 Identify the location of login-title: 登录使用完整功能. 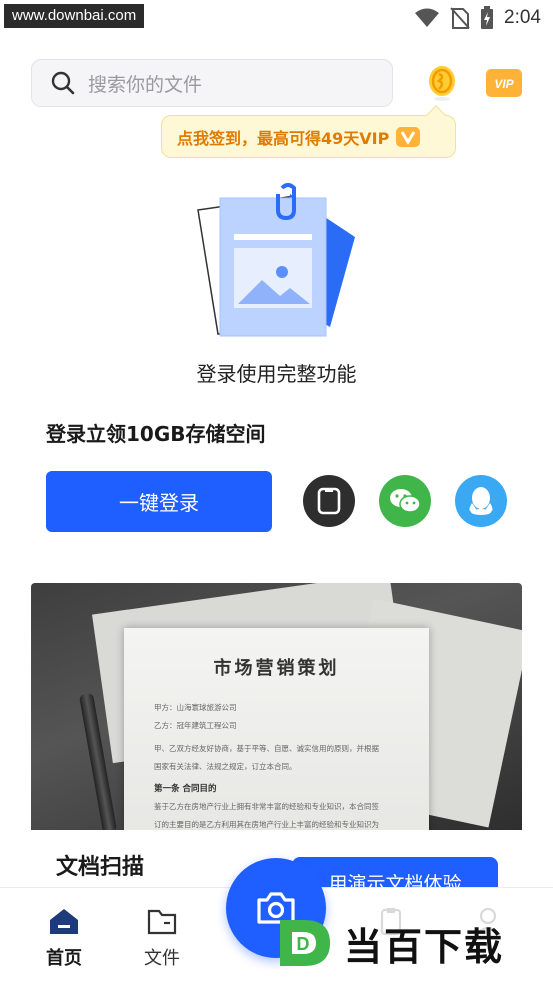
(276, 374).